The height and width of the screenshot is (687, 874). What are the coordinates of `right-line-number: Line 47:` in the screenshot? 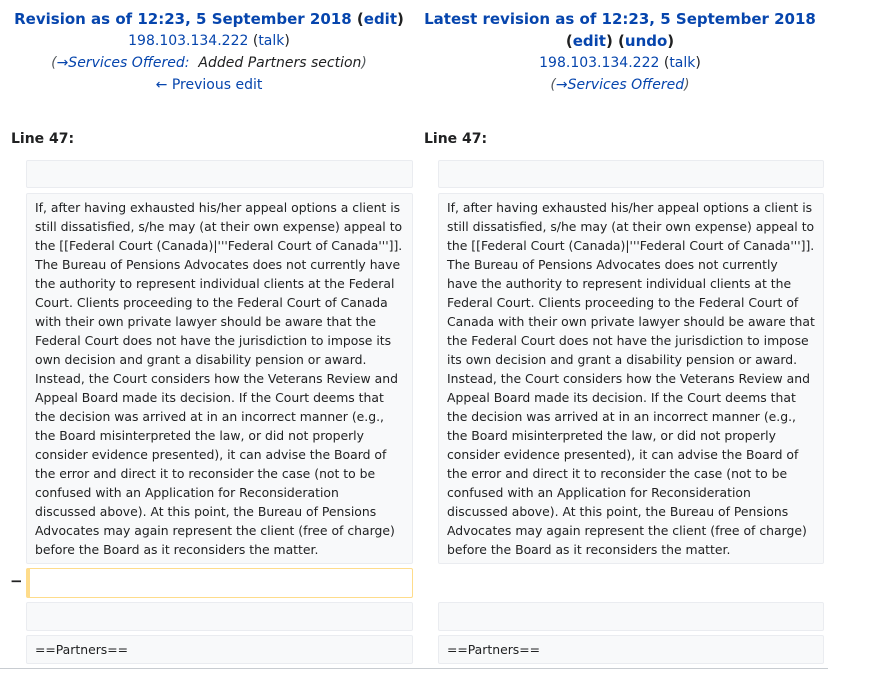 It's located at (456, 139).